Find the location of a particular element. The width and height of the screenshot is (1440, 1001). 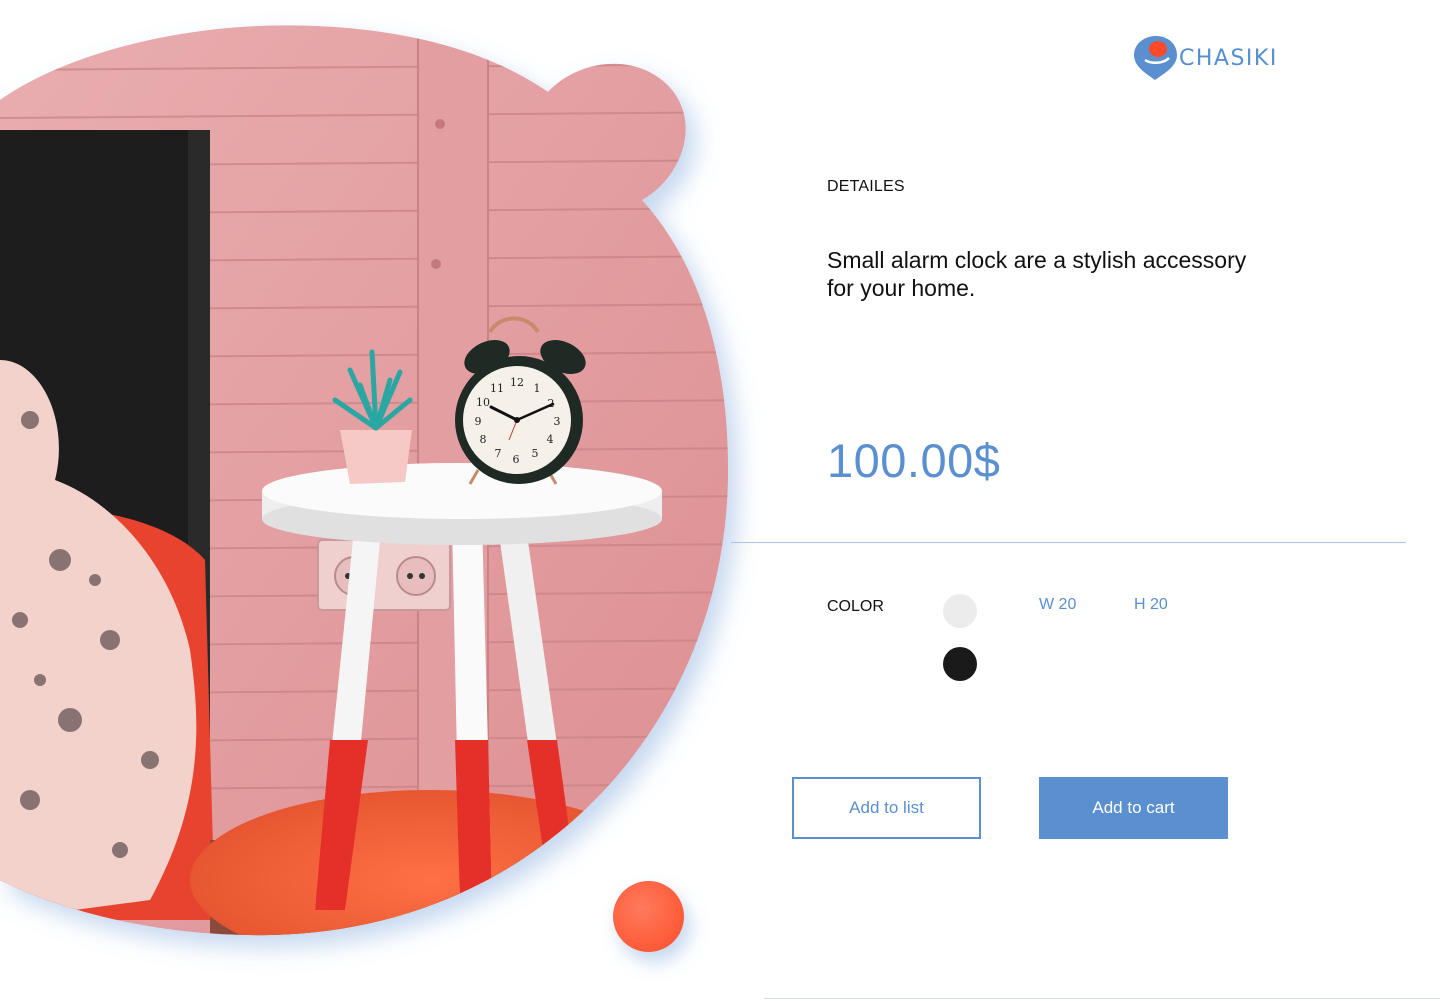

svg-text: 7 is located at coordinates (498, 453).